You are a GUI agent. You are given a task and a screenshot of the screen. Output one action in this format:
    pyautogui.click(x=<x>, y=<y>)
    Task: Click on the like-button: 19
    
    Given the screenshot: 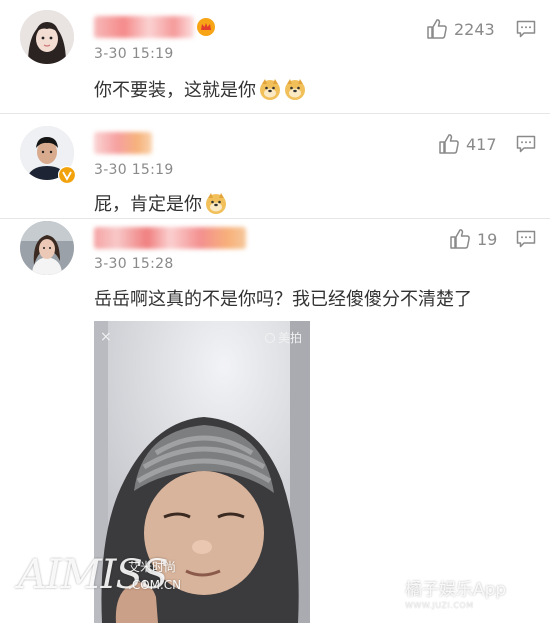 What is the action you would take?
    pyautogui.click(x=473, y=239)
    